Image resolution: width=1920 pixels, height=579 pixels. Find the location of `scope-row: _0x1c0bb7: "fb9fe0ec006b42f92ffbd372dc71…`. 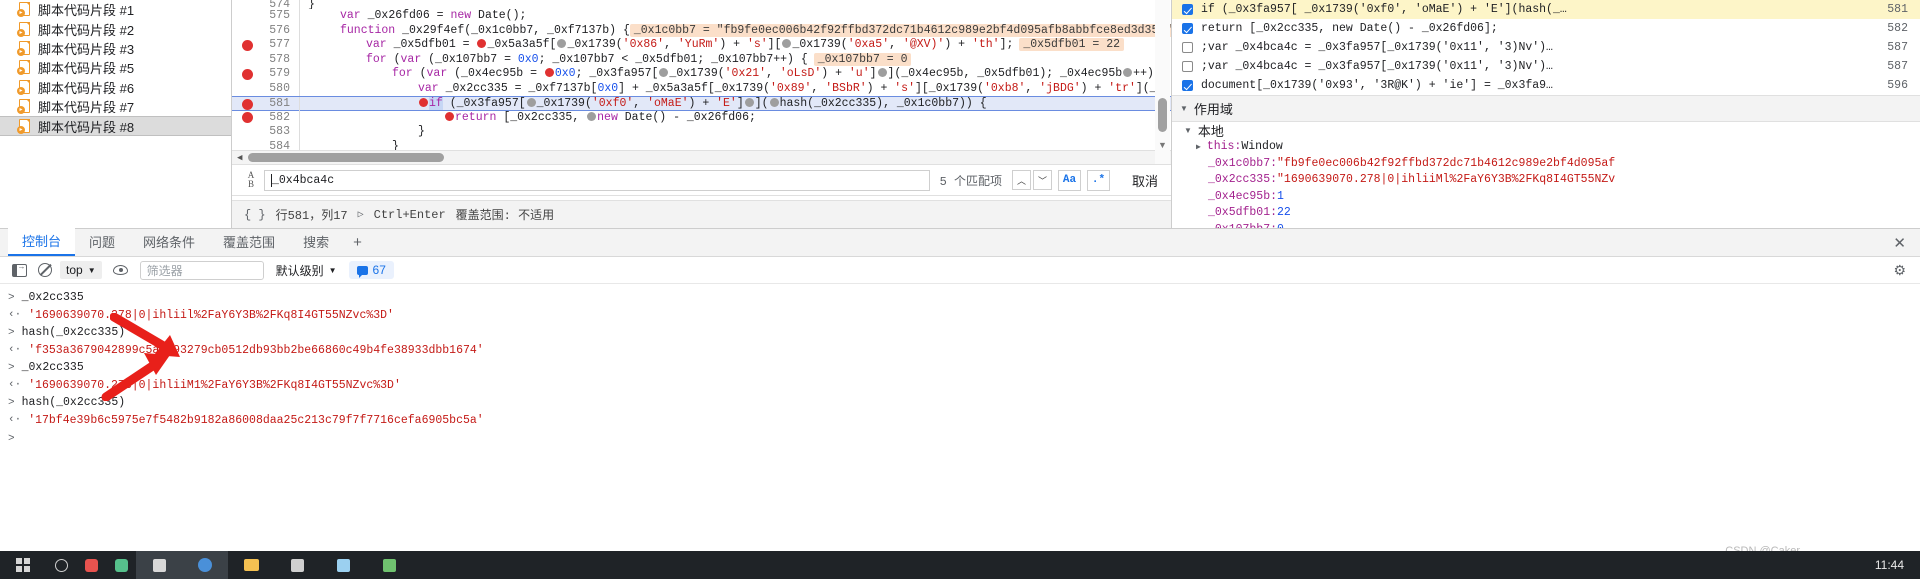

scope-row: _0x1c0bb7: "fb9fe0ec006b42f92ffbd372dc71… is located at coordinates (1546, 163).